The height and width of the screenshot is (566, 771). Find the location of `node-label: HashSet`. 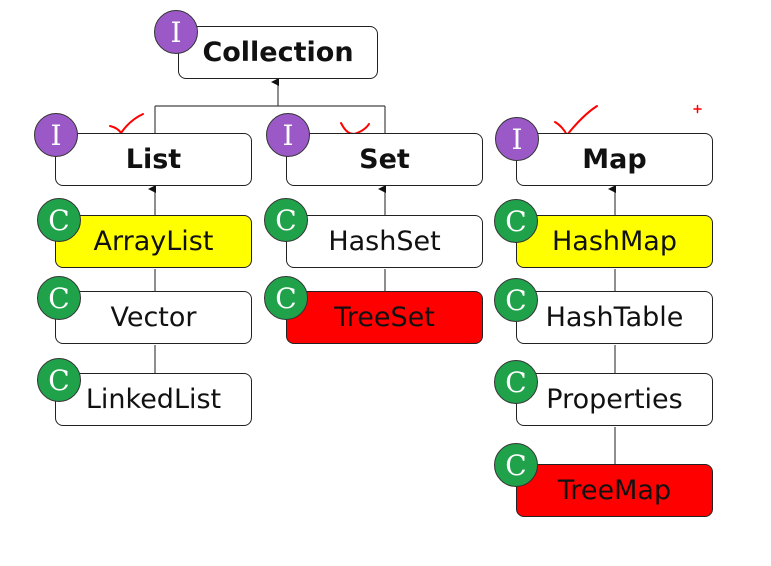

node-label: HashSet is located at coordinates (384, 241).